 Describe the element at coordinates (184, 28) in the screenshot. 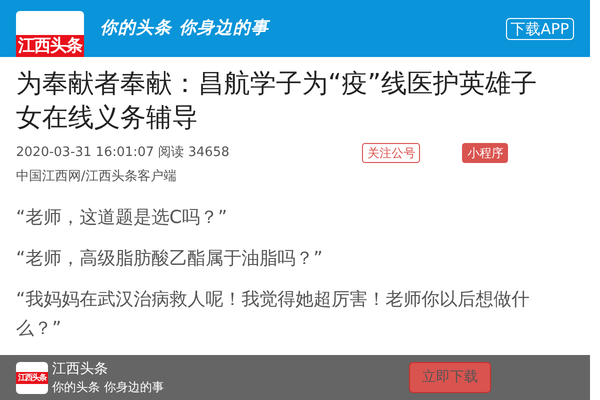

I see `slogan: 你的头条 你身边的事` at that location.